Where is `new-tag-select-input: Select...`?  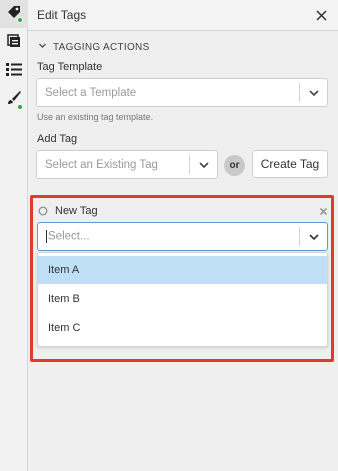 new-tag-select-input: Select... is located at coordinates (168, 236).